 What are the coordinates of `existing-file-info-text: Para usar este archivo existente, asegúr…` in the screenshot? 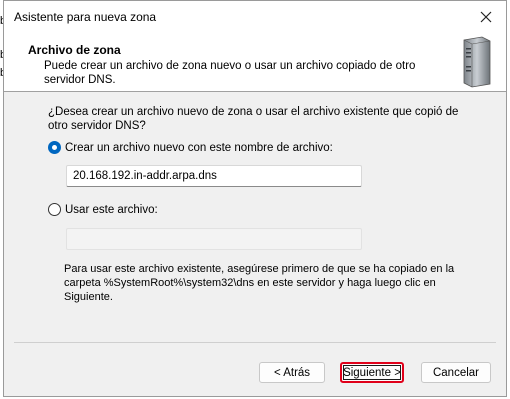 It's located at (259, 283).